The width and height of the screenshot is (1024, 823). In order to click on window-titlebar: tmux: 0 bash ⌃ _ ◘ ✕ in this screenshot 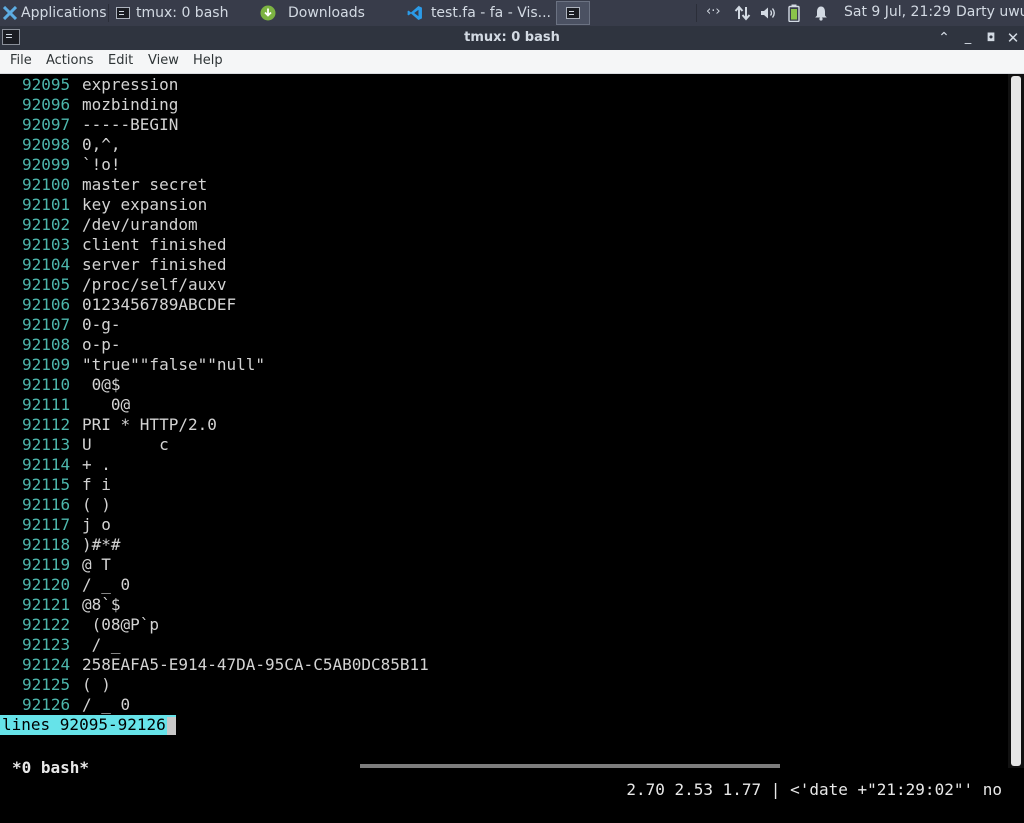, I will do `click(512, 38)`.